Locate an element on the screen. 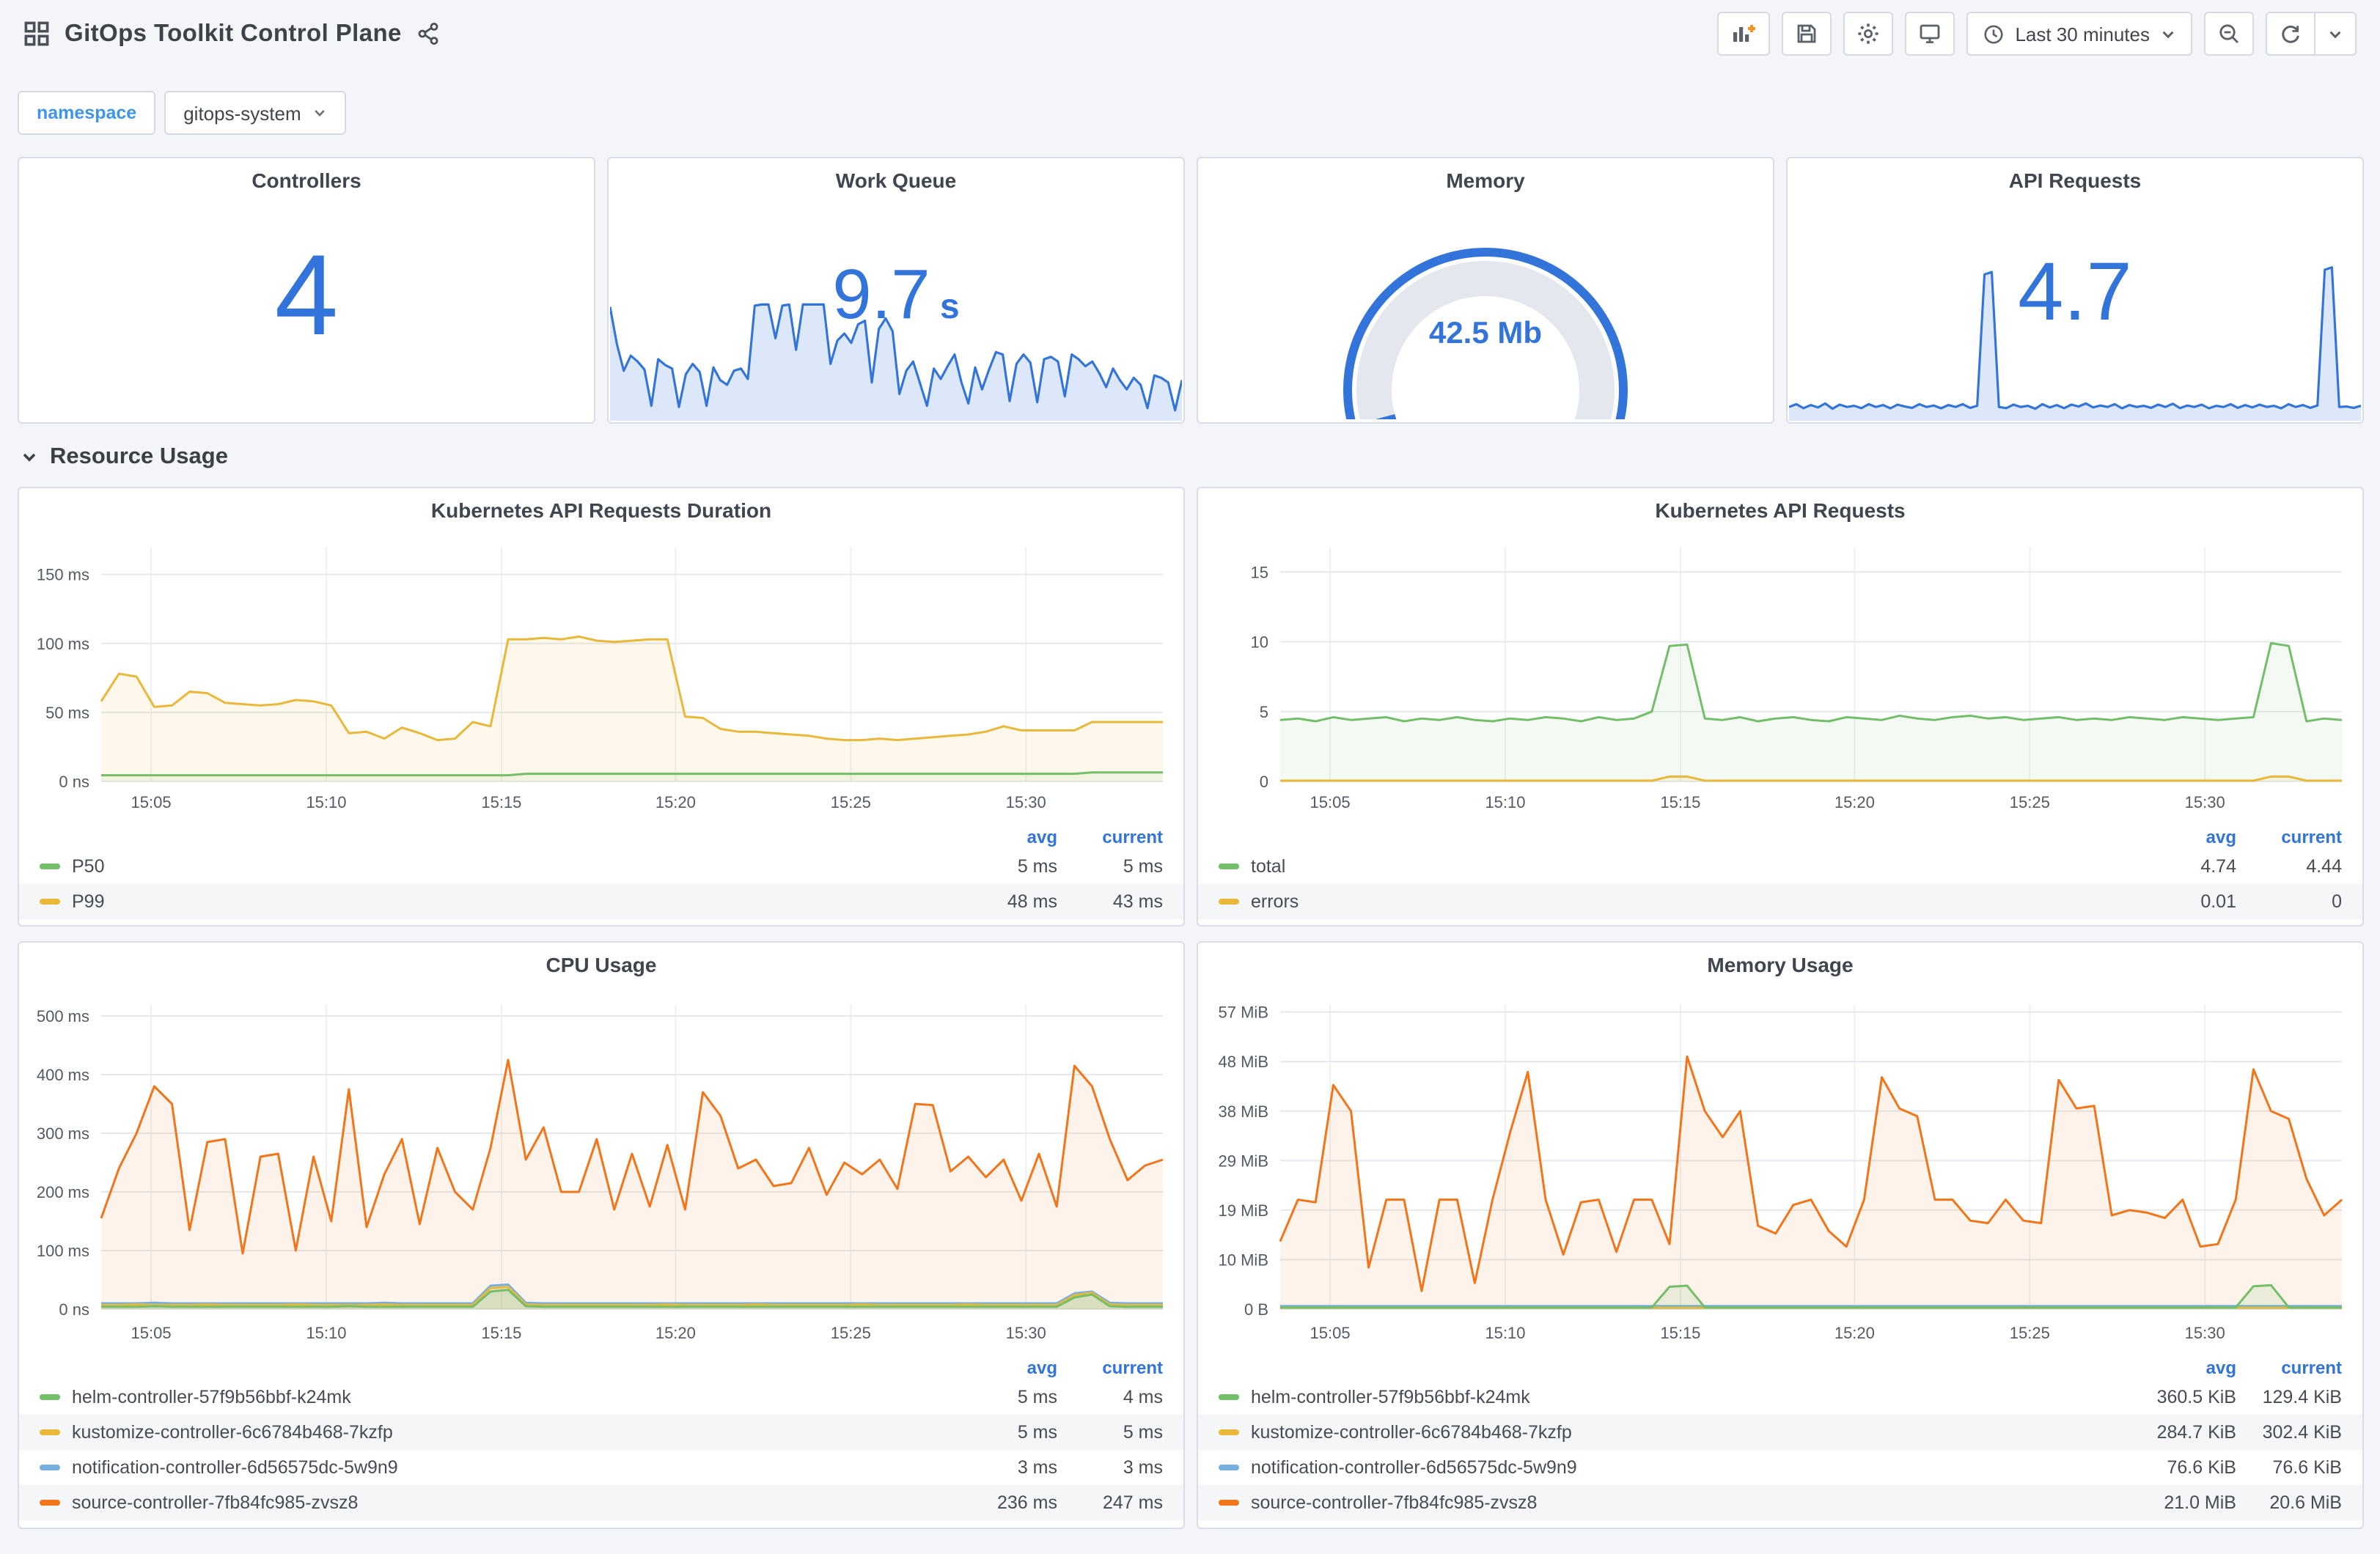 Image resolution: width=2380 pixels, height=1554 pixels. series-current: 3 ms is located at coordinates (1143, 1467).